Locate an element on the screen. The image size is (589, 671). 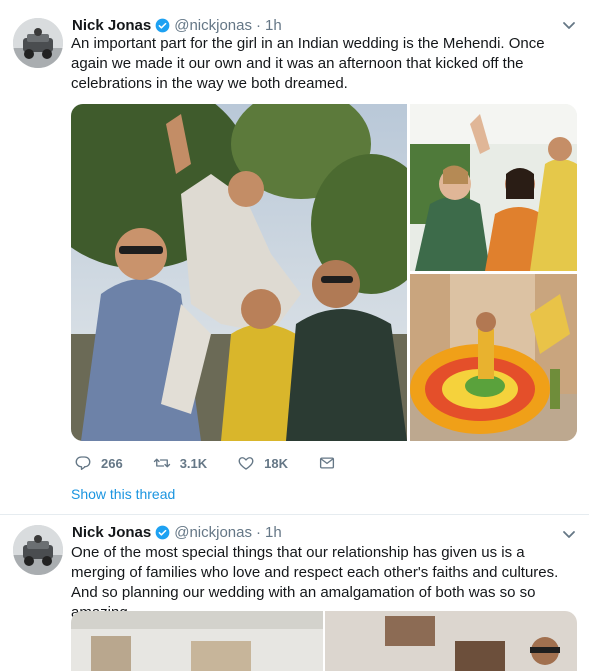
tweet-actions: 266 3.1K 18K is located at coordinates (224, 463).